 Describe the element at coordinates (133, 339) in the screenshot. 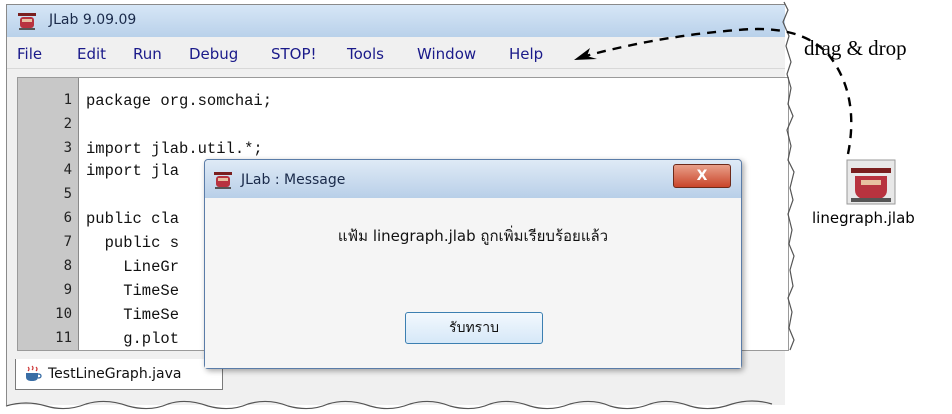

I see `code-line: g.plot` at that location.